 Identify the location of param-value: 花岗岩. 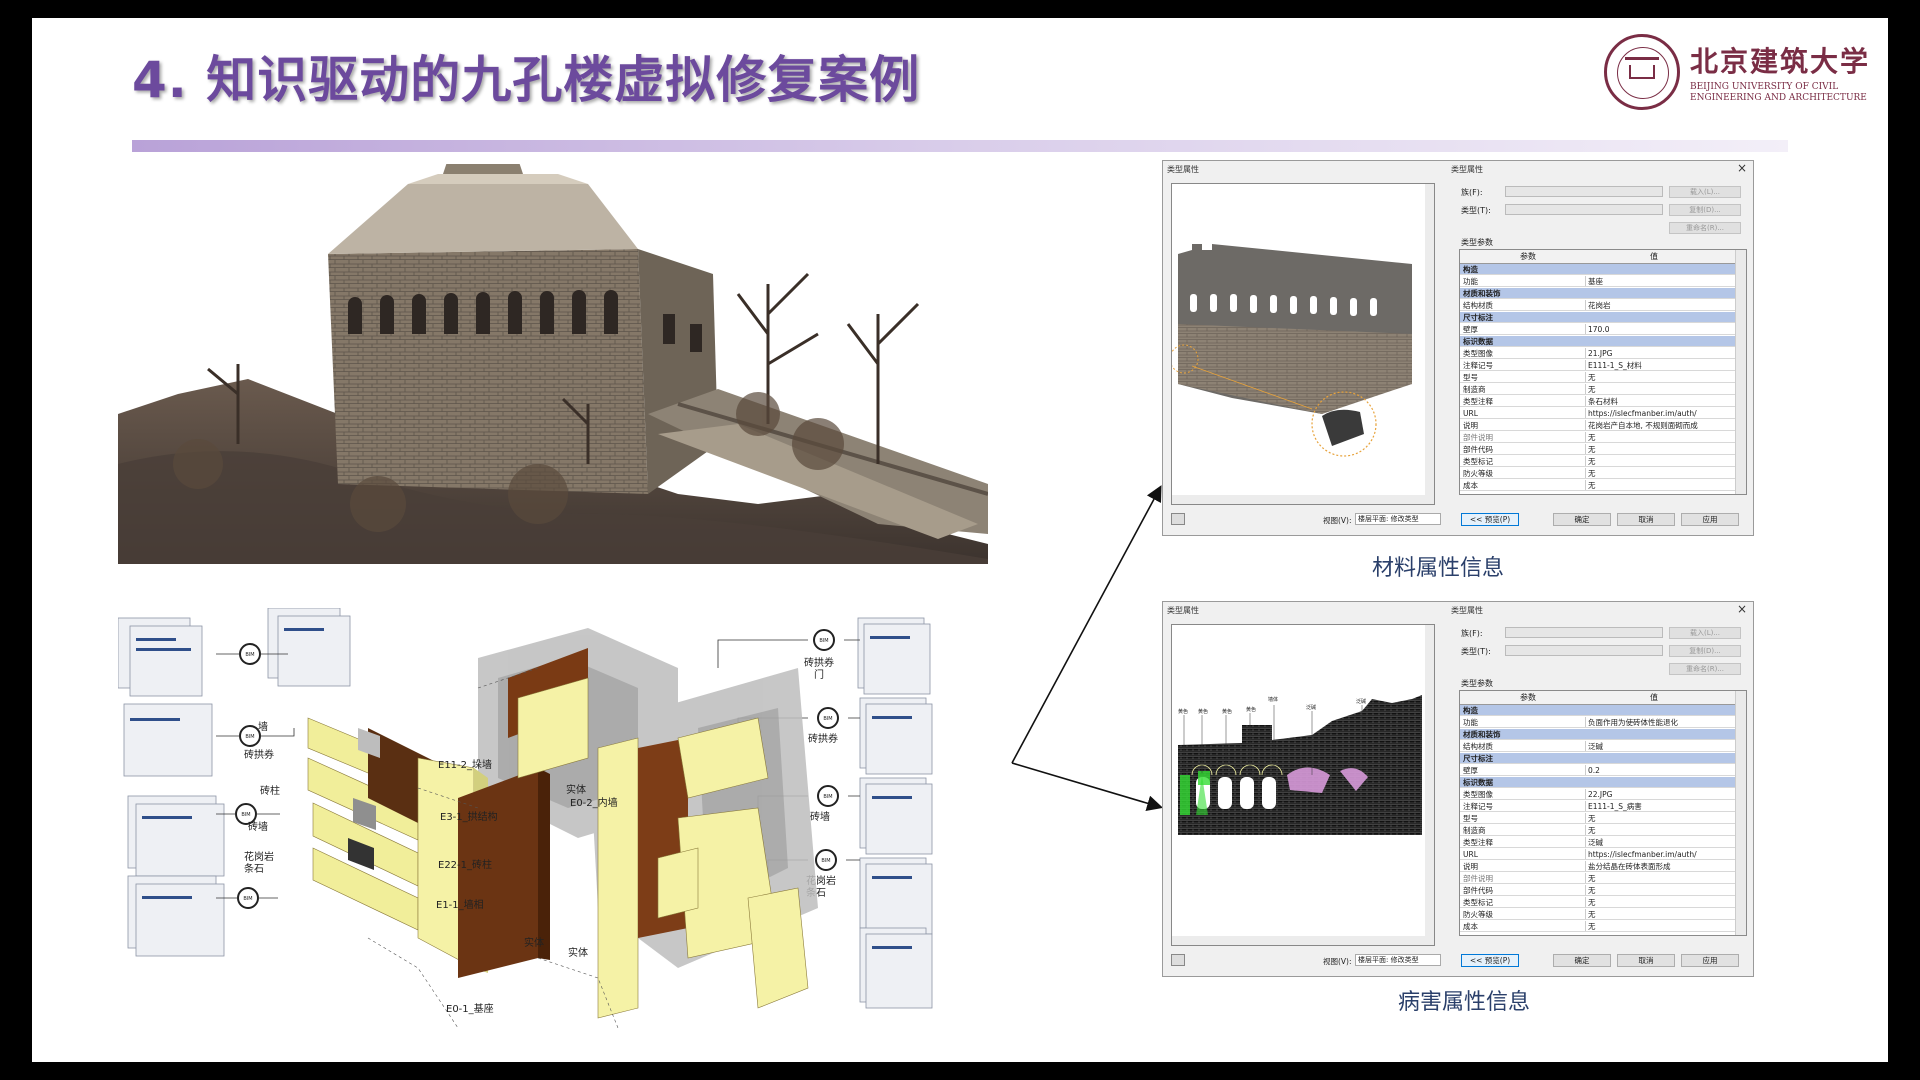
(1599, 305).